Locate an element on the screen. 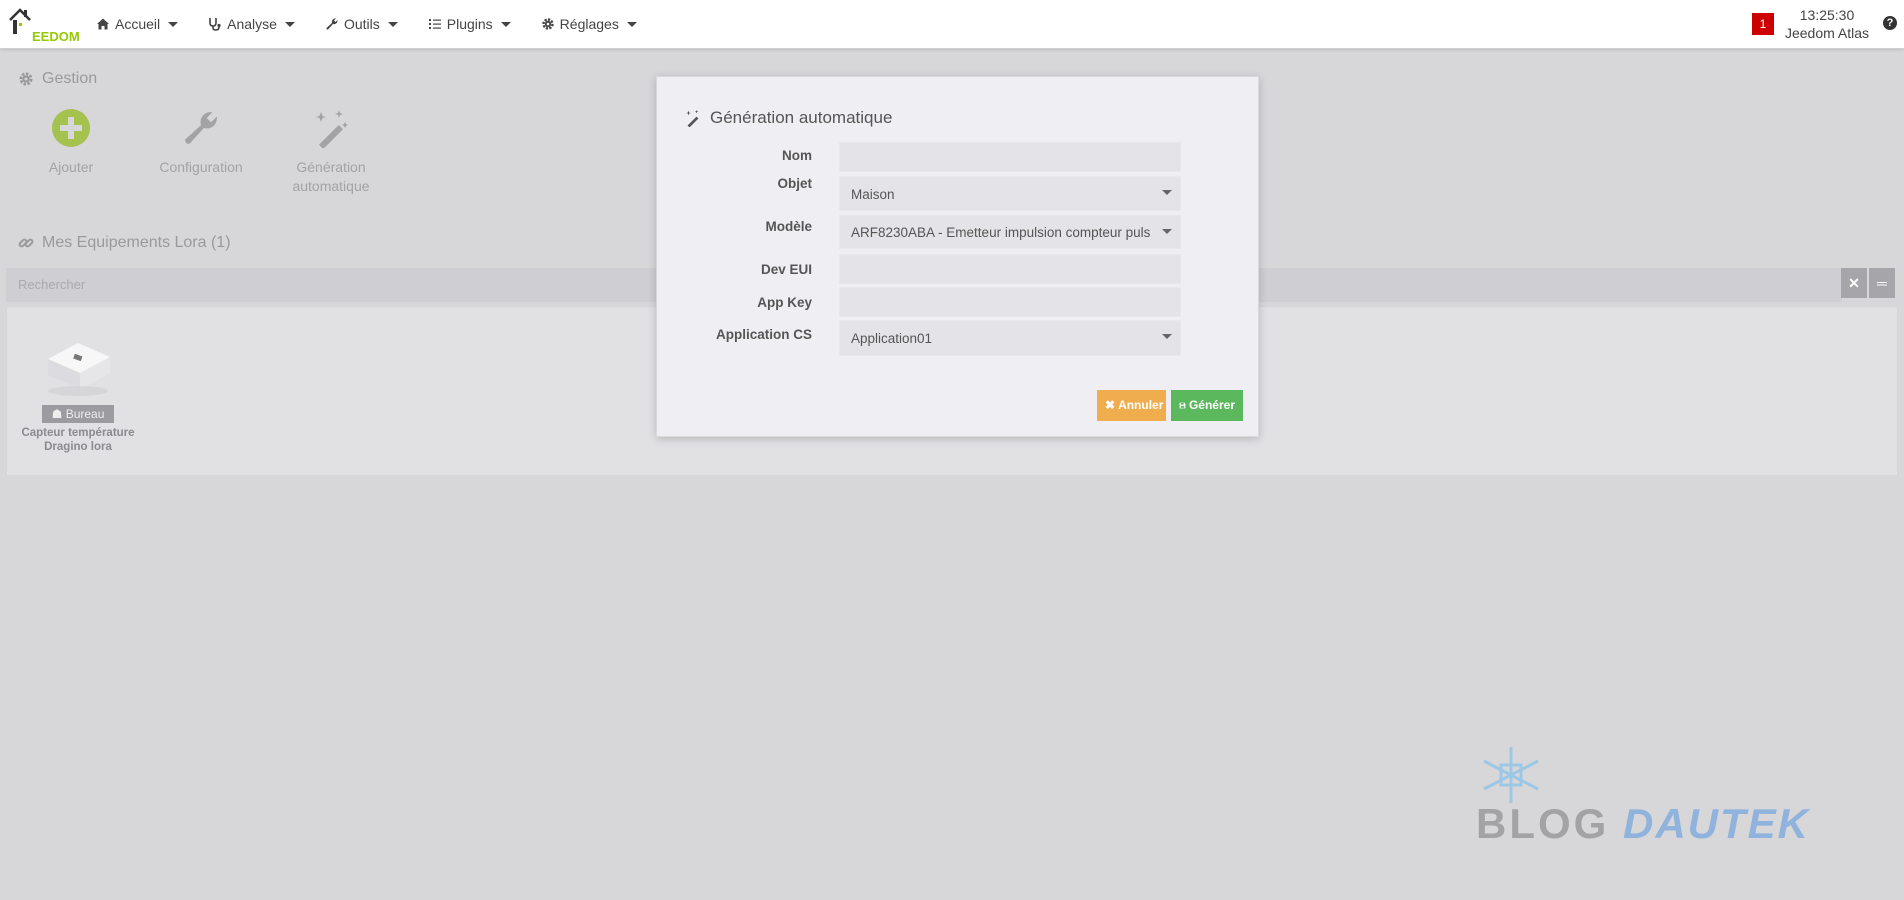 The height and width of the screenshot is (900, 1904). equipment-name-line2: Dragino lora is located at coordinates (78, 447).